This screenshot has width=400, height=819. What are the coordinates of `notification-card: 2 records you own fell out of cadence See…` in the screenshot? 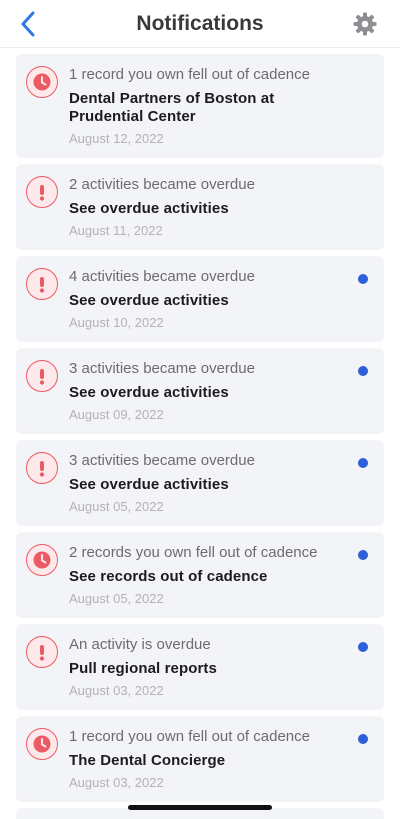 It's located at (200, 575).